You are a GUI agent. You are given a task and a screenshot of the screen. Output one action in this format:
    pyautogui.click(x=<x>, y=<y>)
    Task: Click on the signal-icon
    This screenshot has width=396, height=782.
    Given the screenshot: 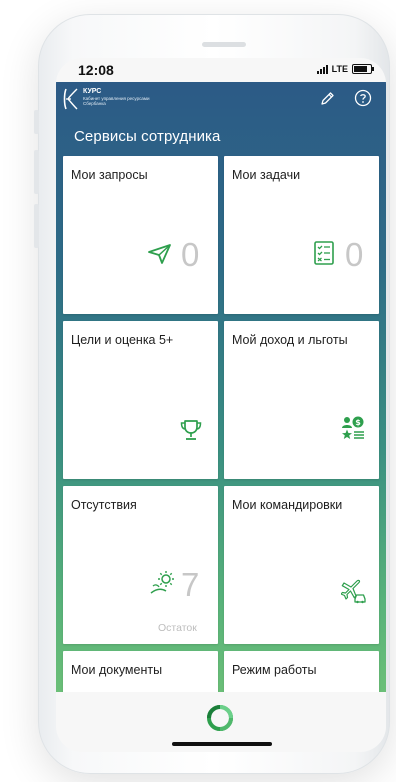 What is the action you would take?
    pyautogui.click(x=322, y=69)
    